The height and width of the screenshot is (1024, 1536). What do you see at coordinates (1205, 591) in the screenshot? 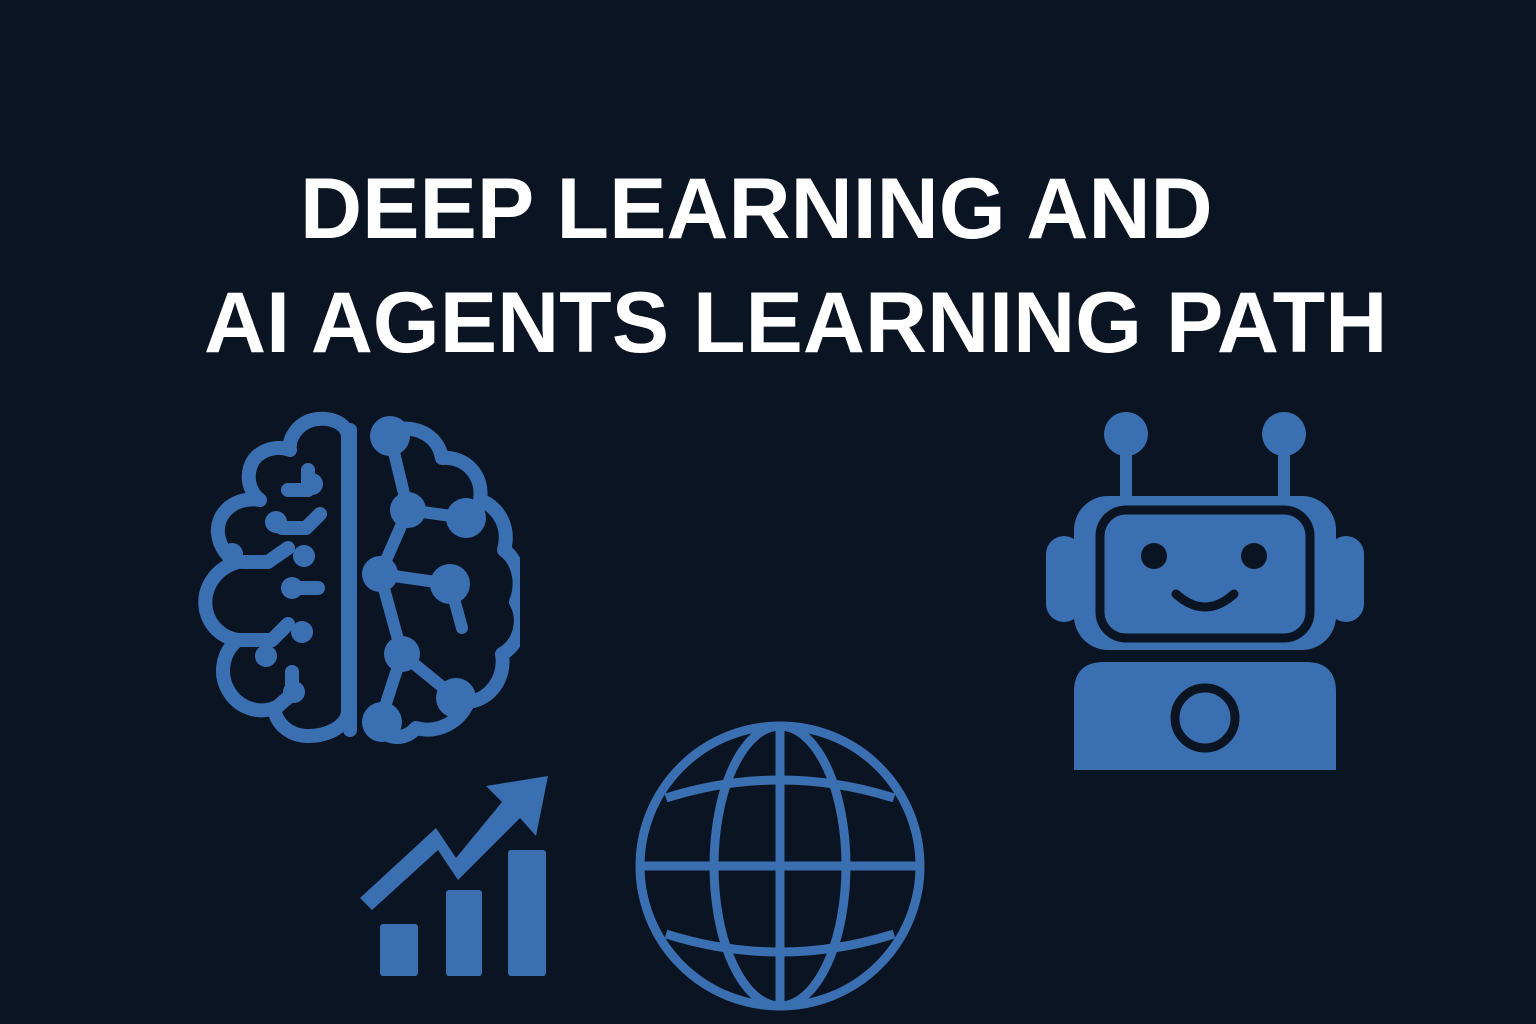
I see `robot-icon` at bounding box center [1205, 591].